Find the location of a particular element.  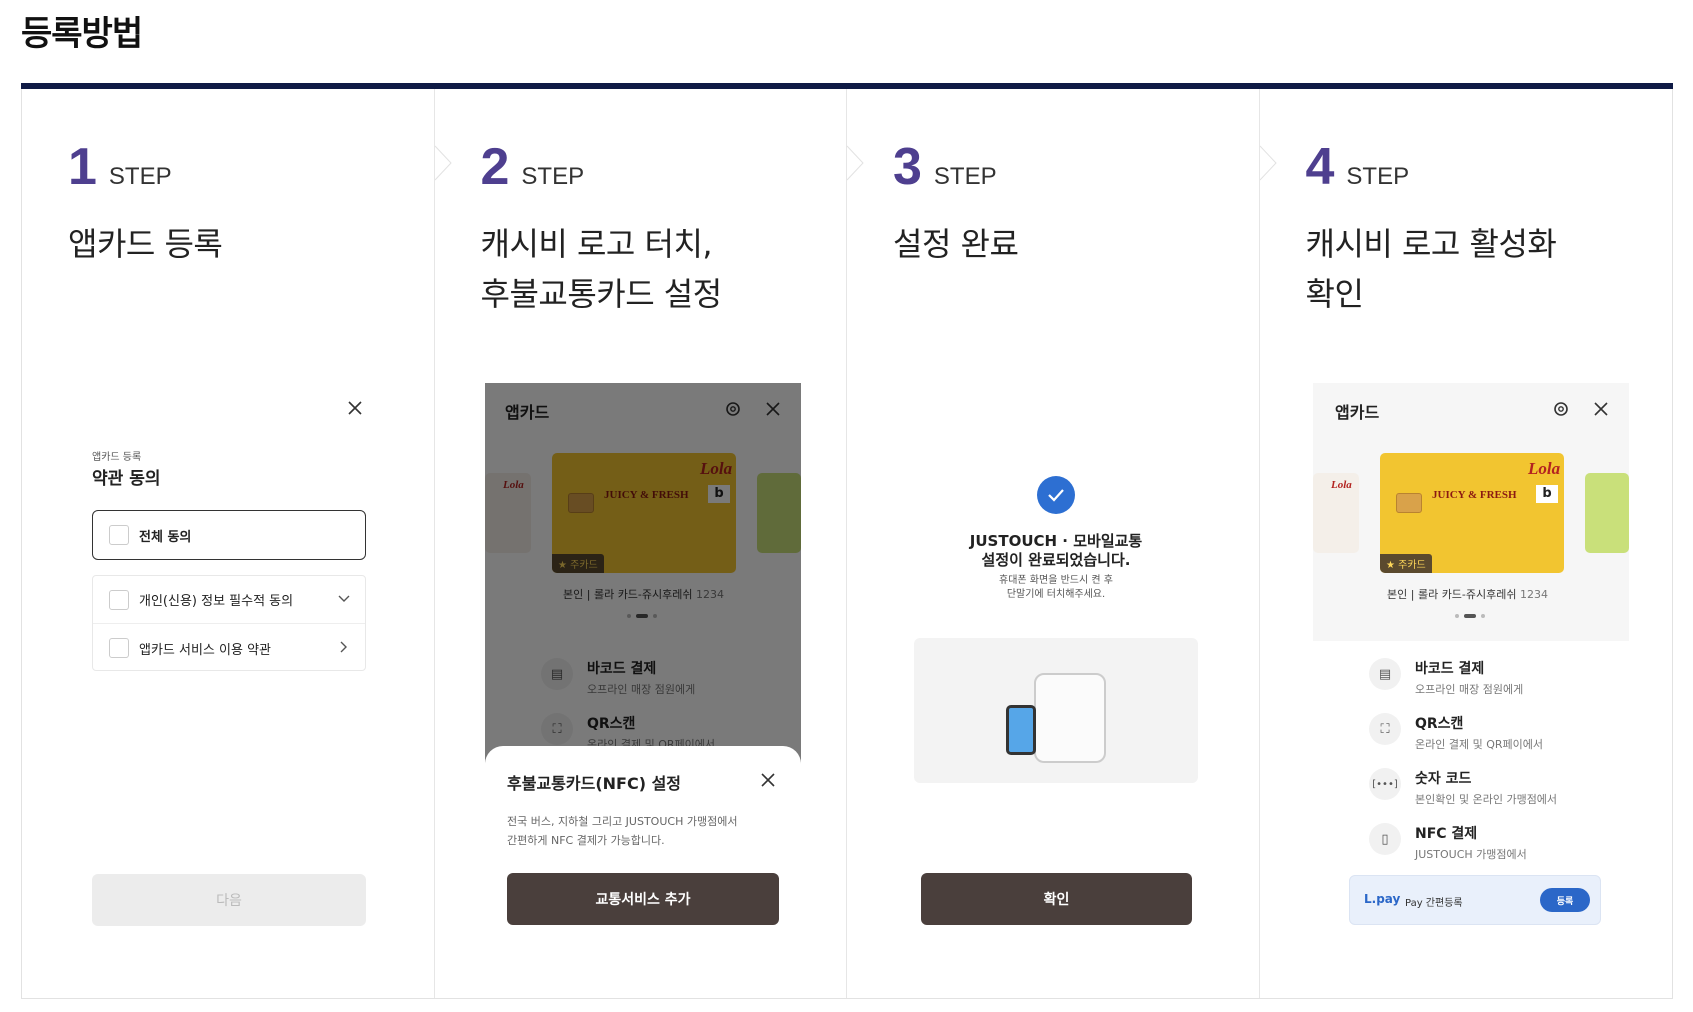

sheet-desc-line: 전국 버스, 지하철 그리고 JUSTOUCH 가맹점에서 is located at coordinates (622, 821).